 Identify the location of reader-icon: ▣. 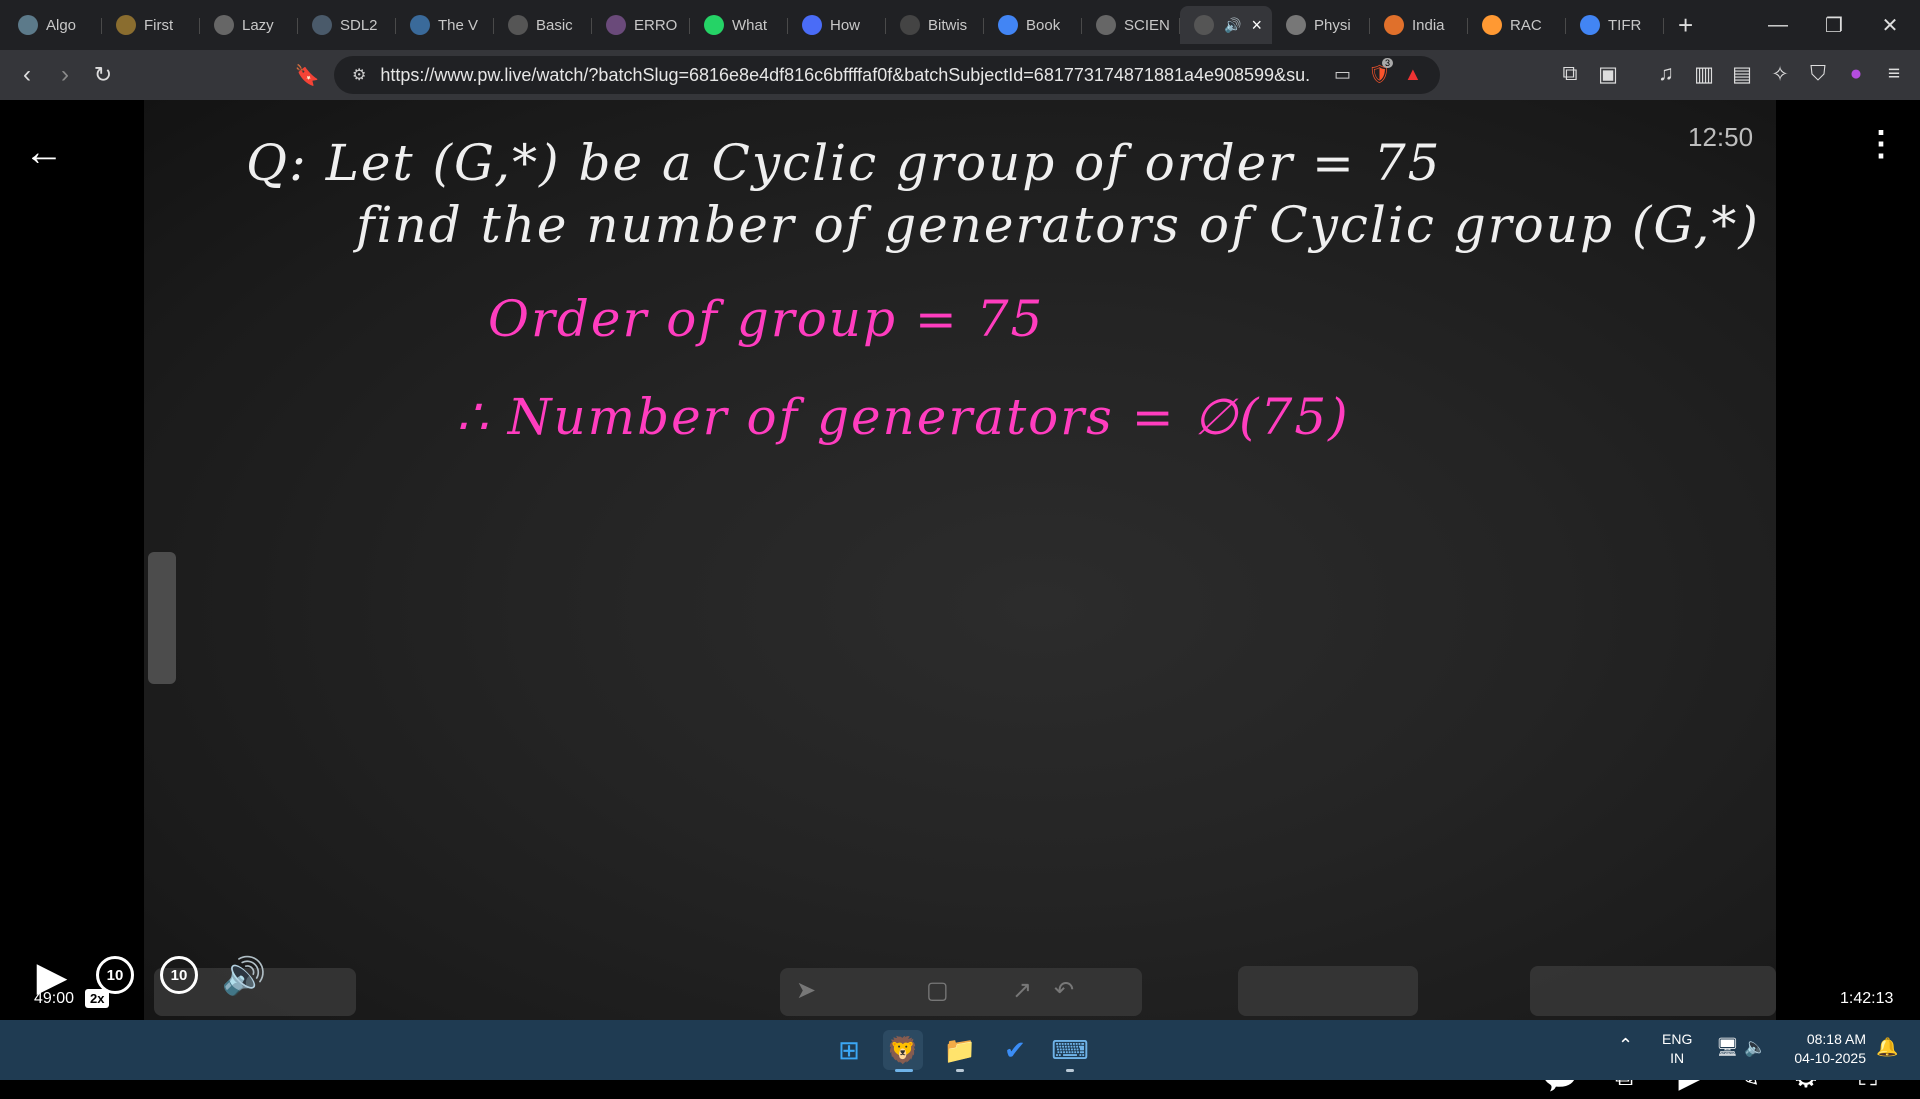
(1608, 74).